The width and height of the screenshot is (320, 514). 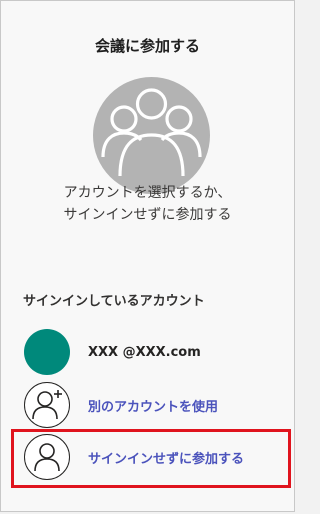 I want to click on dialog-subtitle: アカウントを選択するか、 サインインせずに参加する, so click(x=147, y=204).